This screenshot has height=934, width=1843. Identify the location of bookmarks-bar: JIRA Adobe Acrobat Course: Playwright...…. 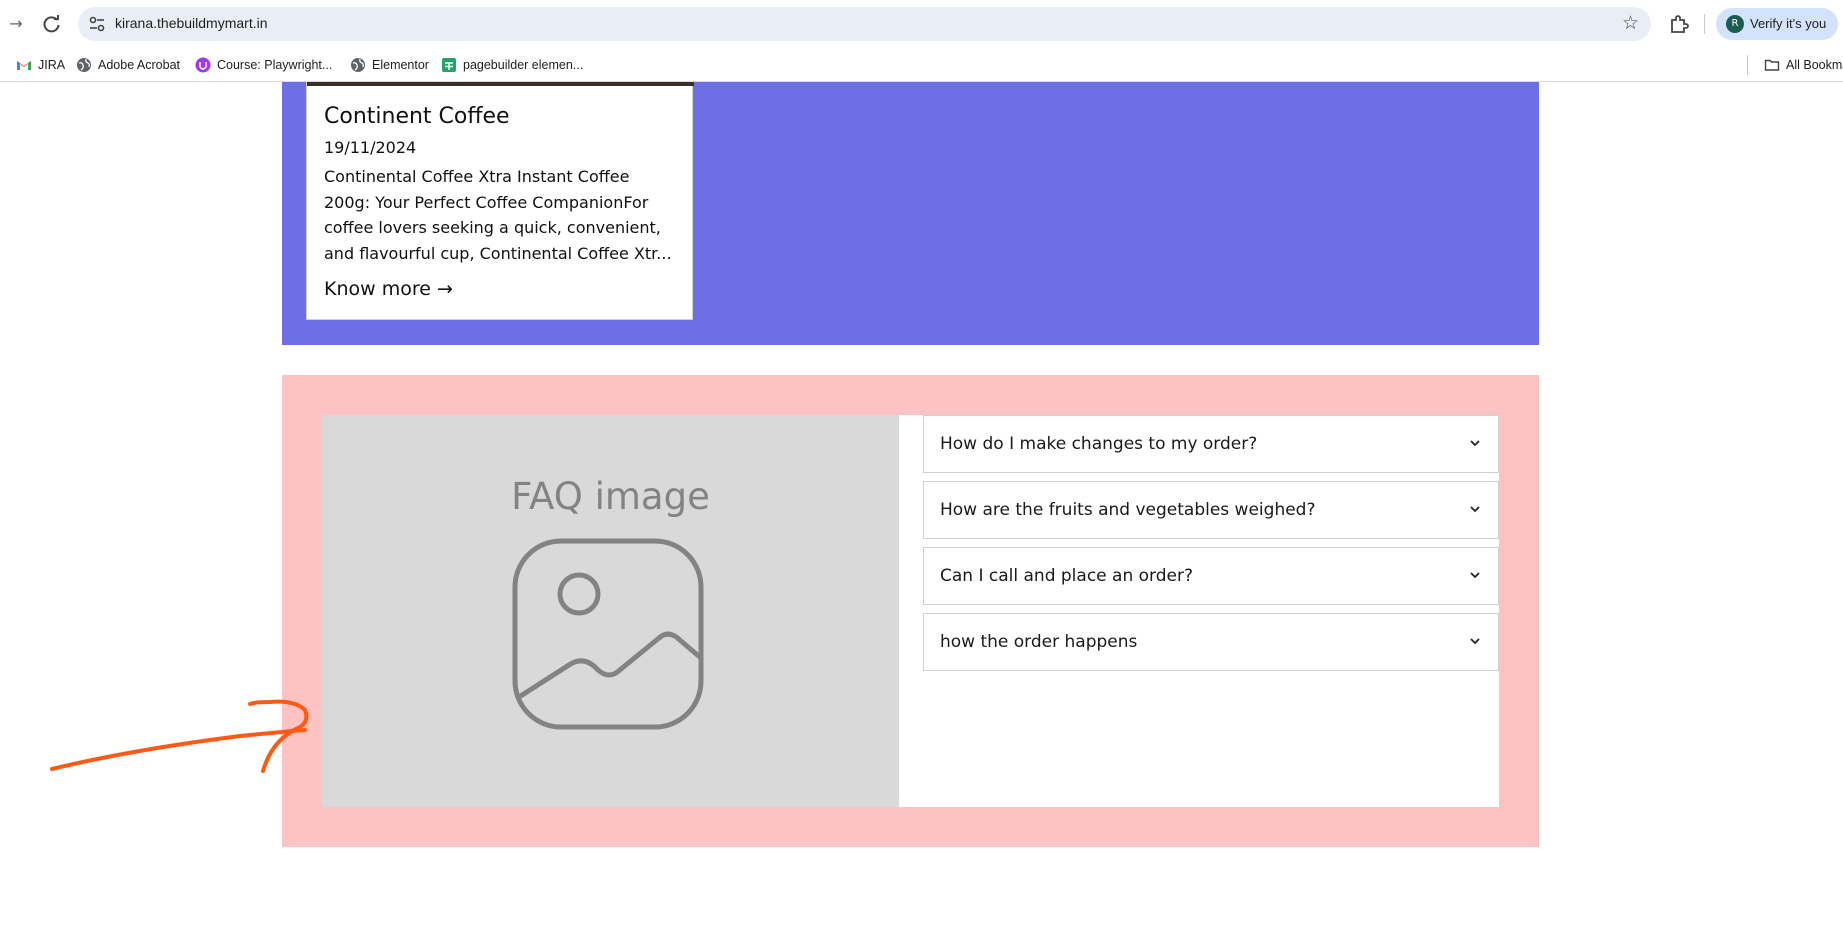
(921, 65).